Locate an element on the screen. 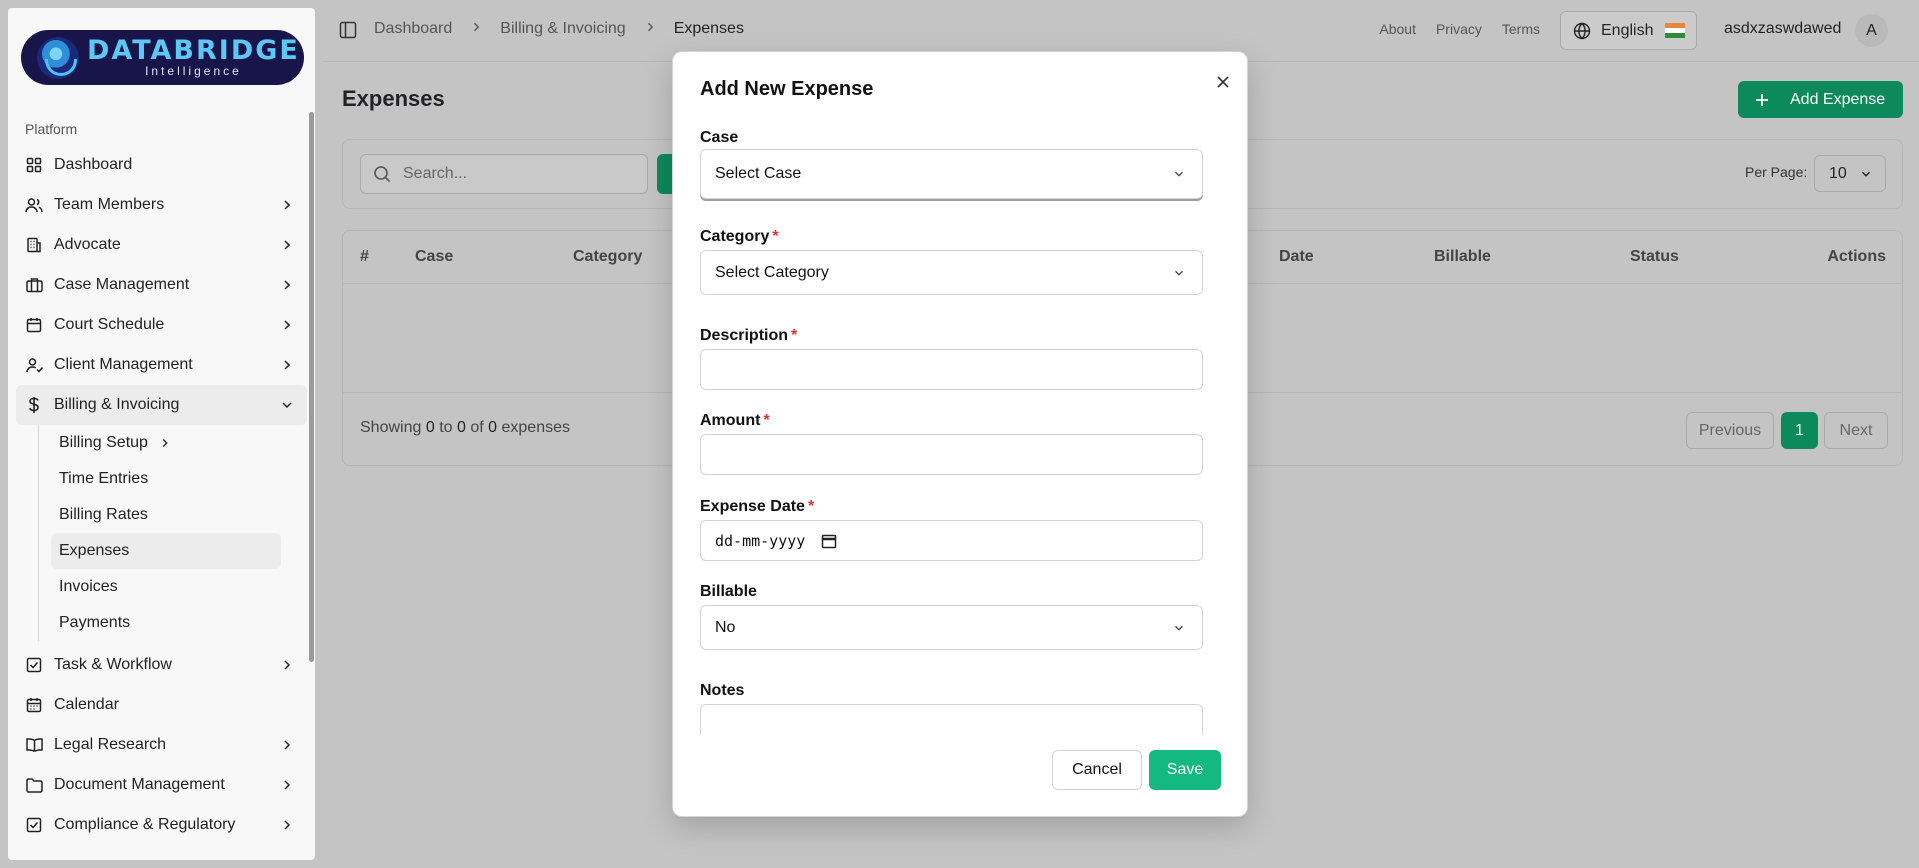 The height and width of the screenshot is (868, 1919). sidebar-item-legal-research: Legal Research is located at coordinates (161, 745).